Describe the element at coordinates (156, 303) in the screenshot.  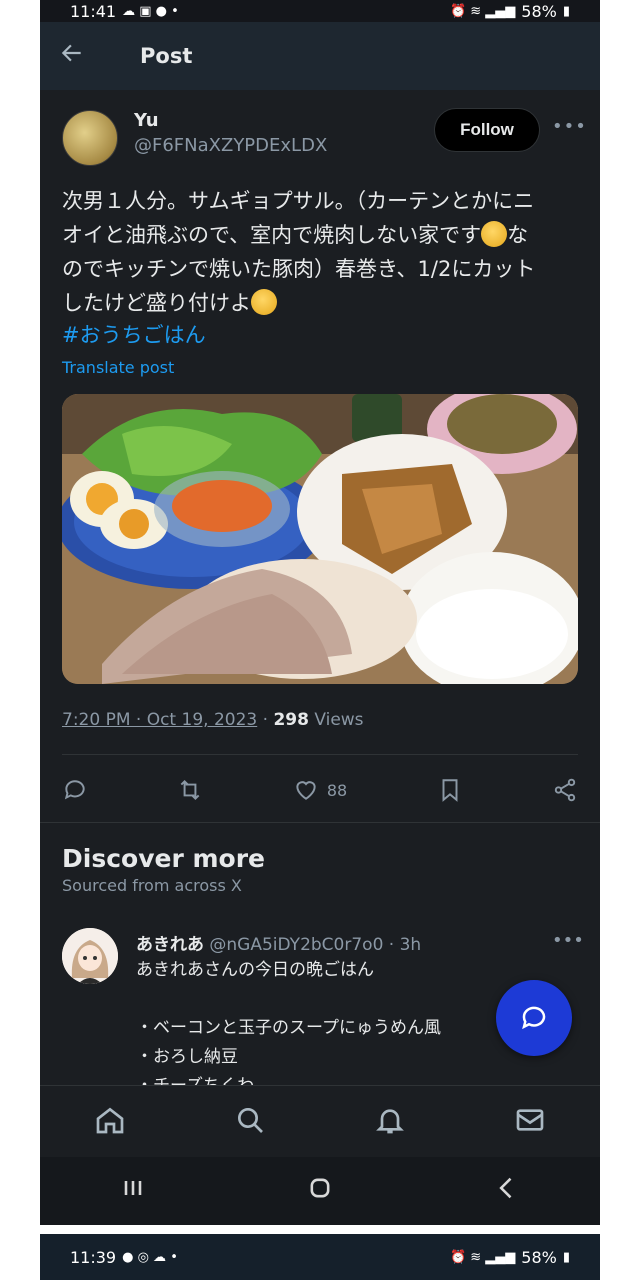
I see `post-text-segment: したけど盛り付けよ` at that location.